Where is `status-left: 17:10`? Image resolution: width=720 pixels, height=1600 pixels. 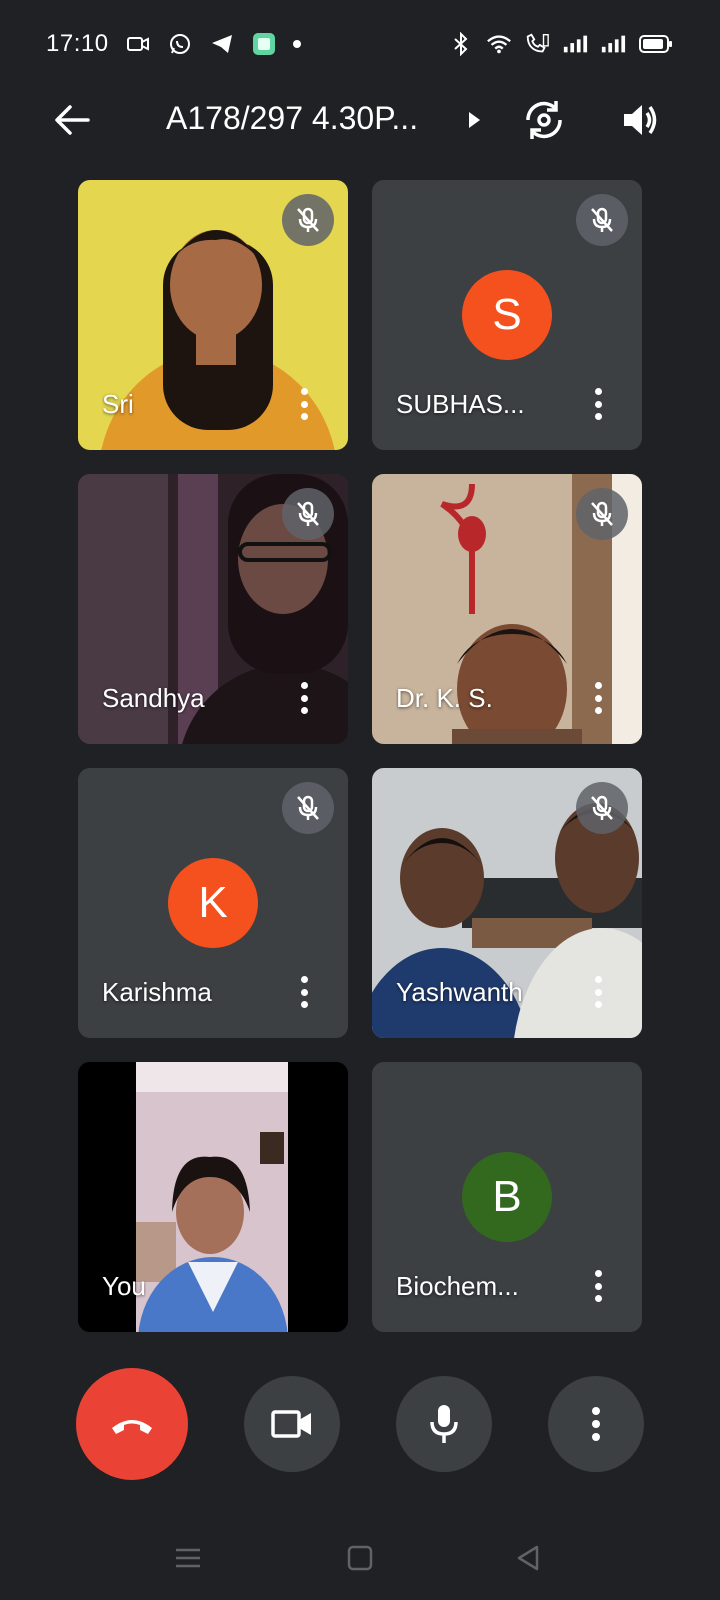
status-left: 17:10 is located at coordinates (173, 44).